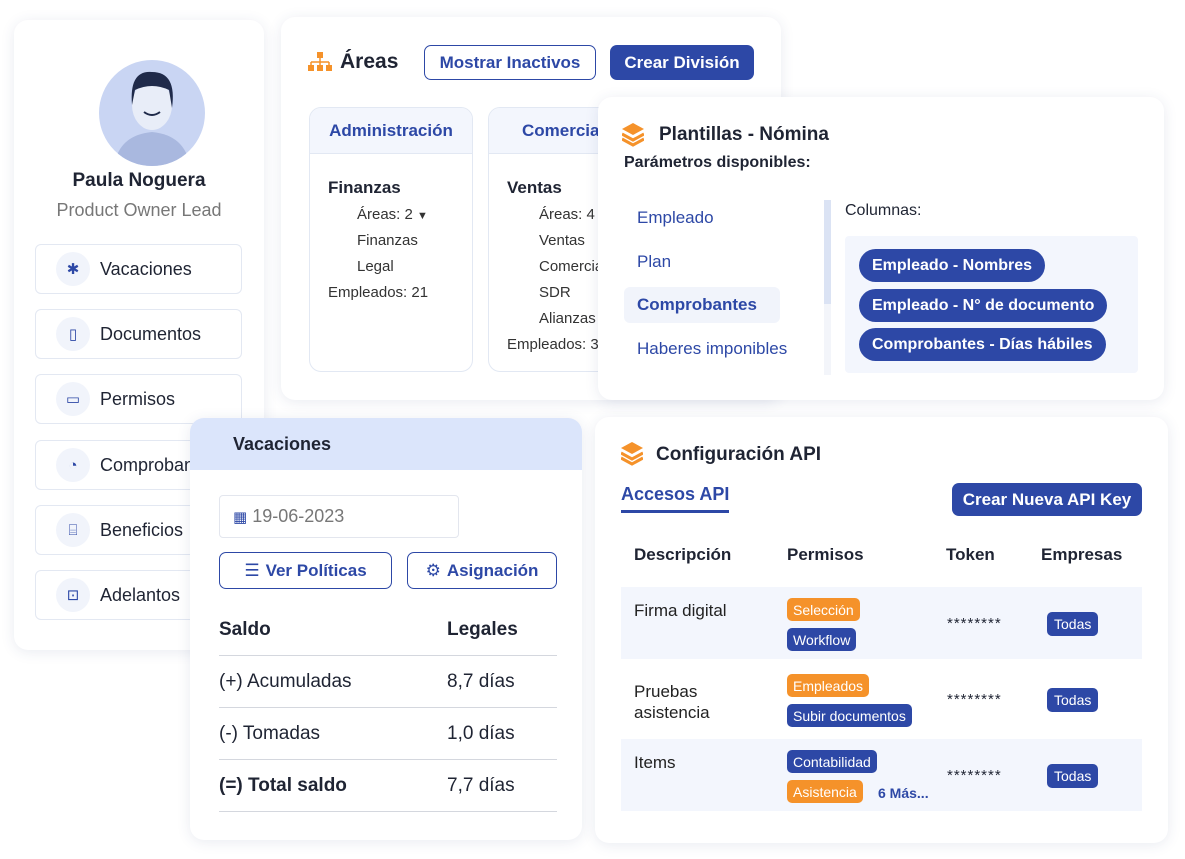  Describe the element at coordinates (385, 214) in the screenshot. I see `areas-count: Áreas: 2` at that location.